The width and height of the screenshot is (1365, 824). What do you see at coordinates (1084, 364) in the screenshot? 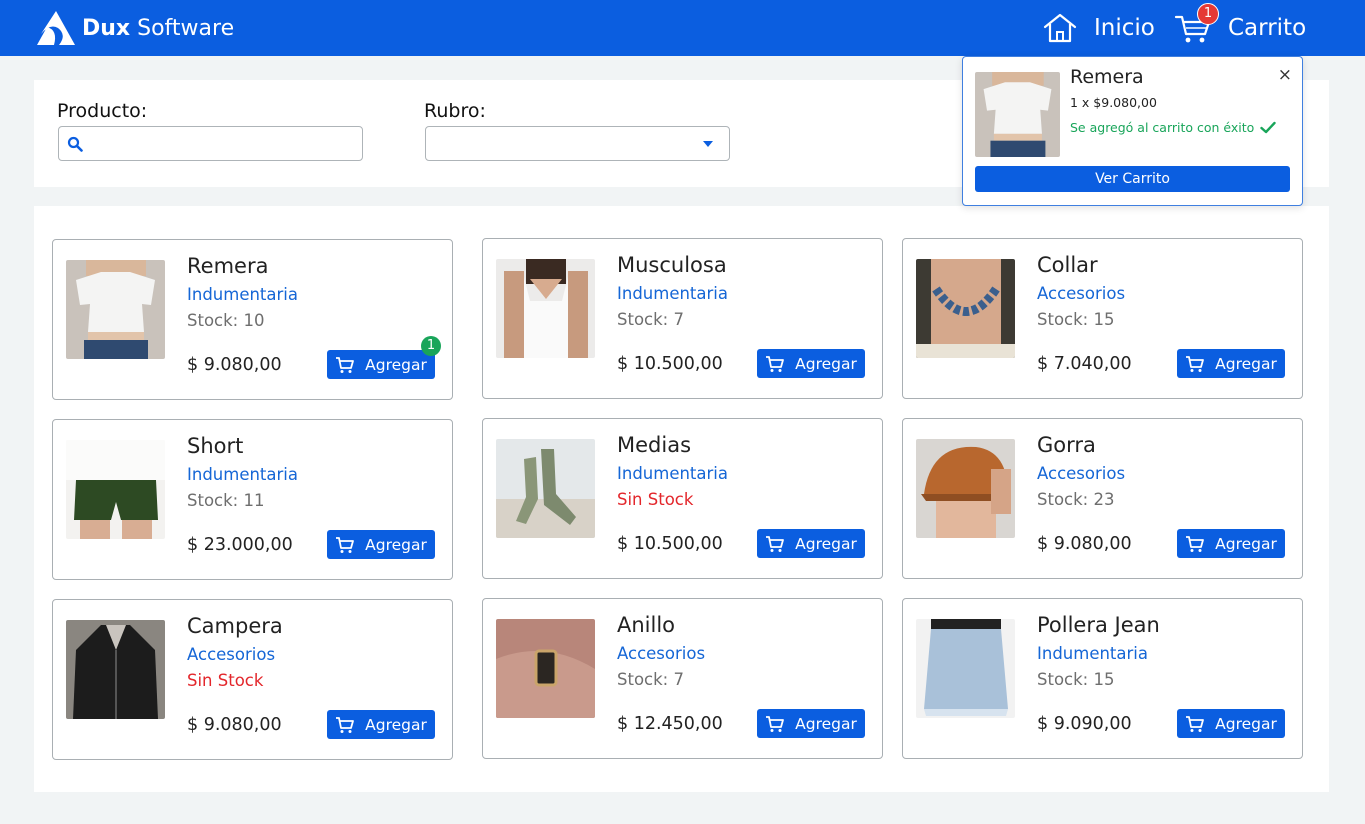
I see `product-price: $ 7.040,00` at bounding box center [1084, 364].